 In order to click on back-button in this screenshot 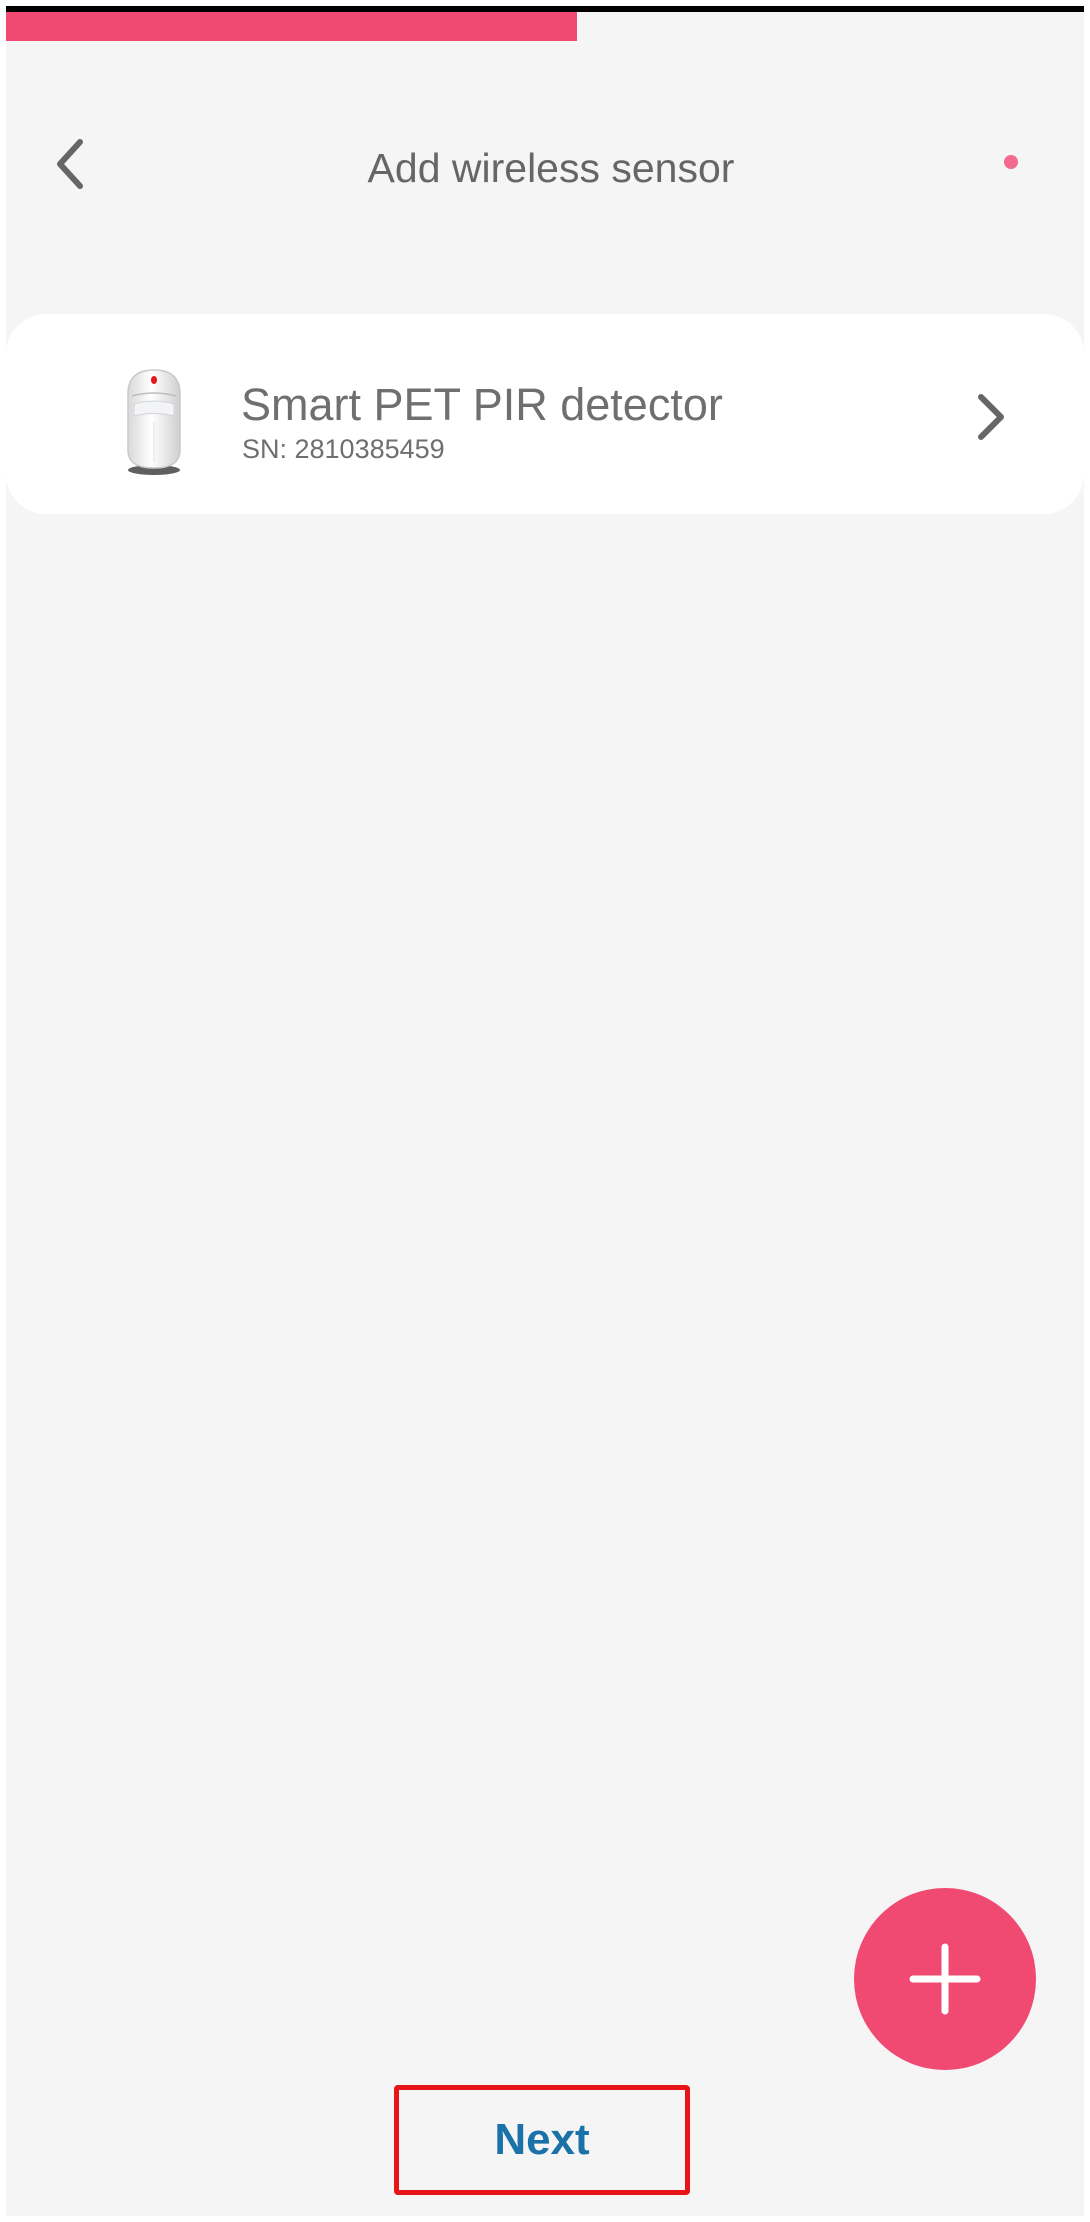, I will do `click(70, 164)`.